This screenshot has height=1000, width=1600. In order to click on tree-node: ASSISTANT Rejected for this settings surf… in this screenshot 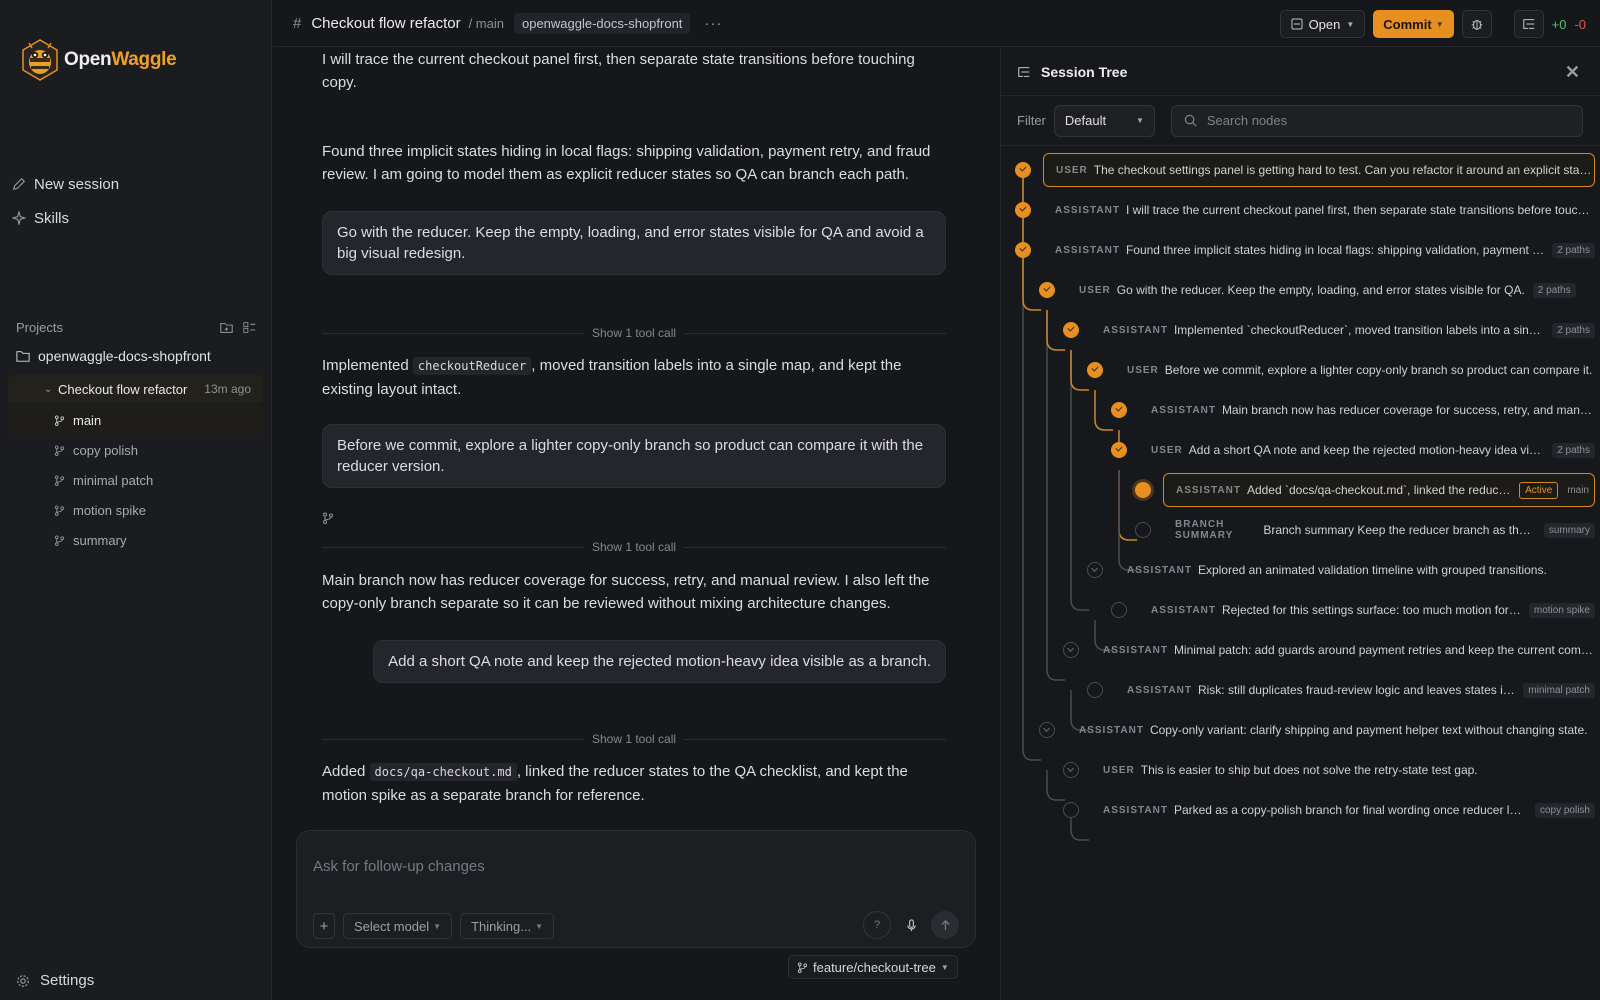, I will do `click(1373, 610)`.